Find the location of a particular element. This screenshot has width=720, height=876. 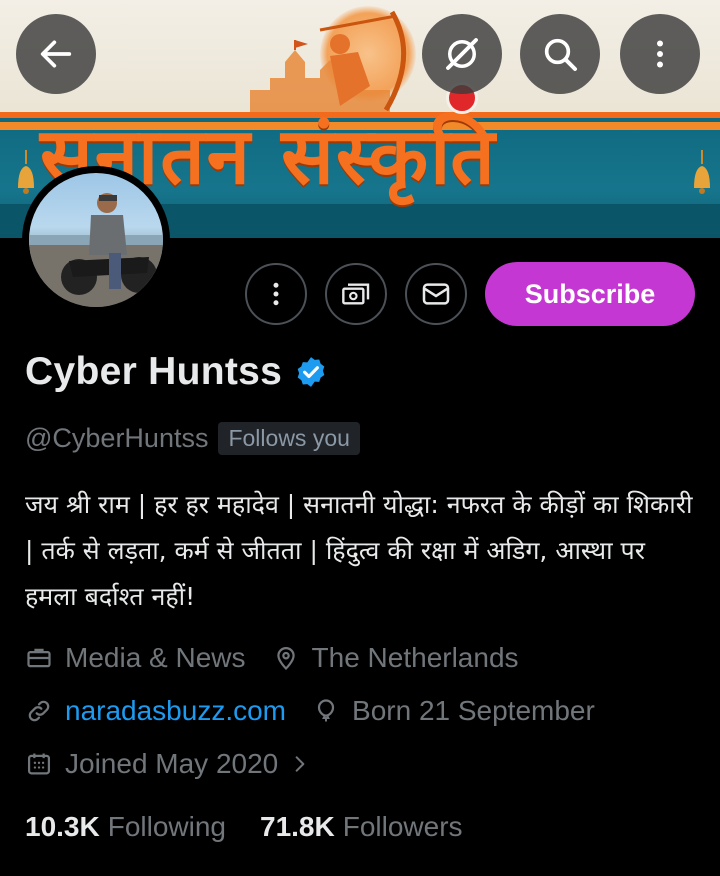

tip-button is located at coordinates (356, 294).